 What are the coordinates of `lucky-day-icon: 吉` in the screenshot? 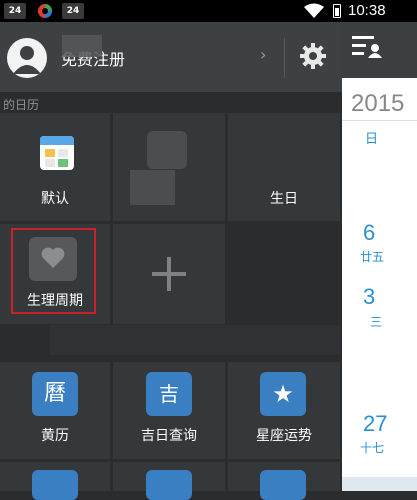 It's located at (169, 394).